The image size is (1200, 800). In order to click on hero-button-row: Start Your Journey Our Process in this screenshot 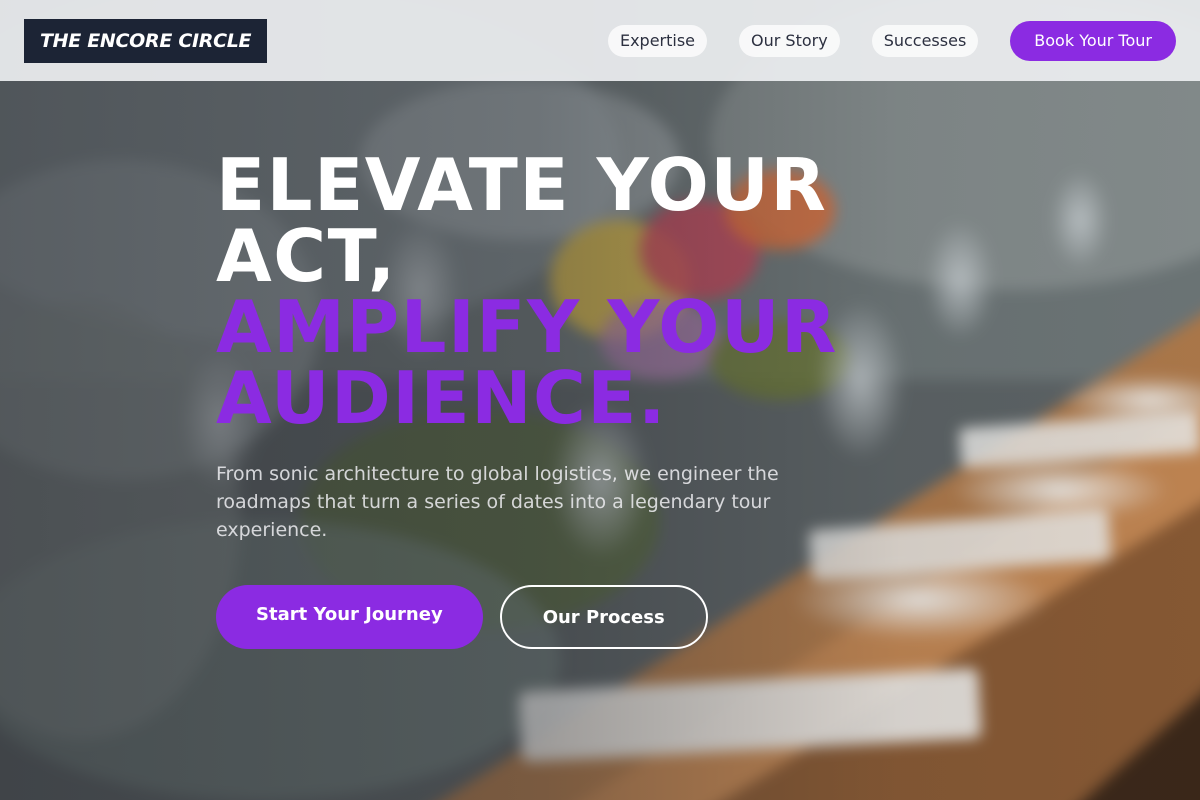, I will do `click(536, 617)`.